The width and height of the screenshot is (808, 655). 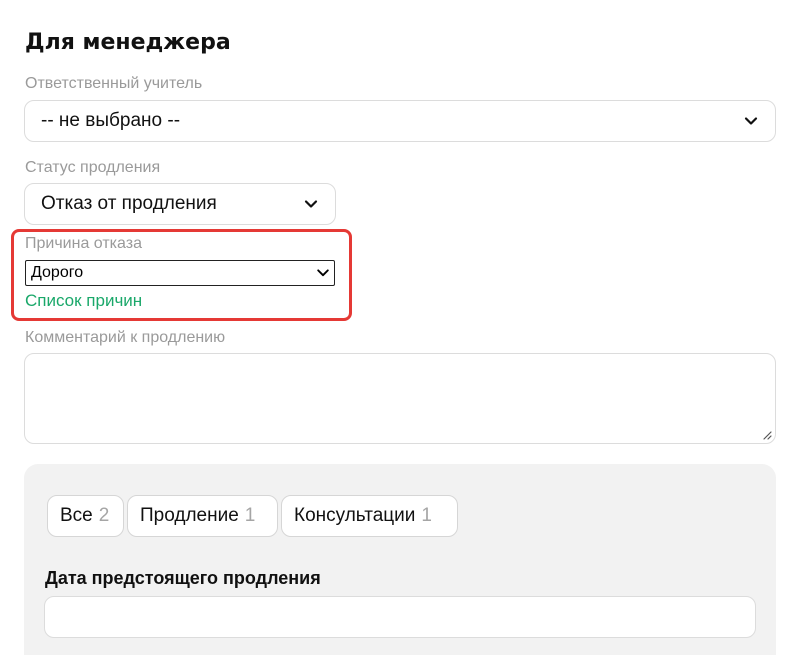 I want to click on upcoming-renewal-label: Дата предстоящего продления, so click(x=183, y=578).